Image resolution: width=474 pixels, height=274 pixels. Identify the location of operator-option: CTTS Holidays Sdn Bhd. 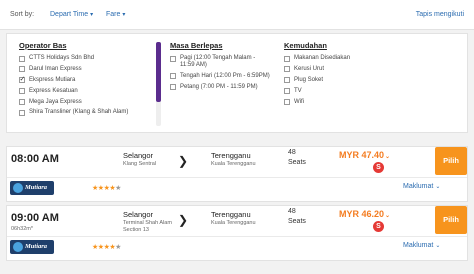
(84, 58).